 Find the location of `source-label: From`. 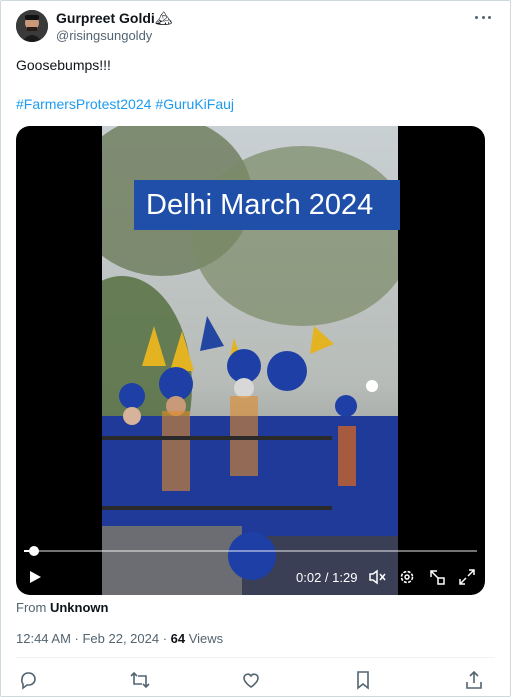

source-label: From is located at coordinates (31, 607).